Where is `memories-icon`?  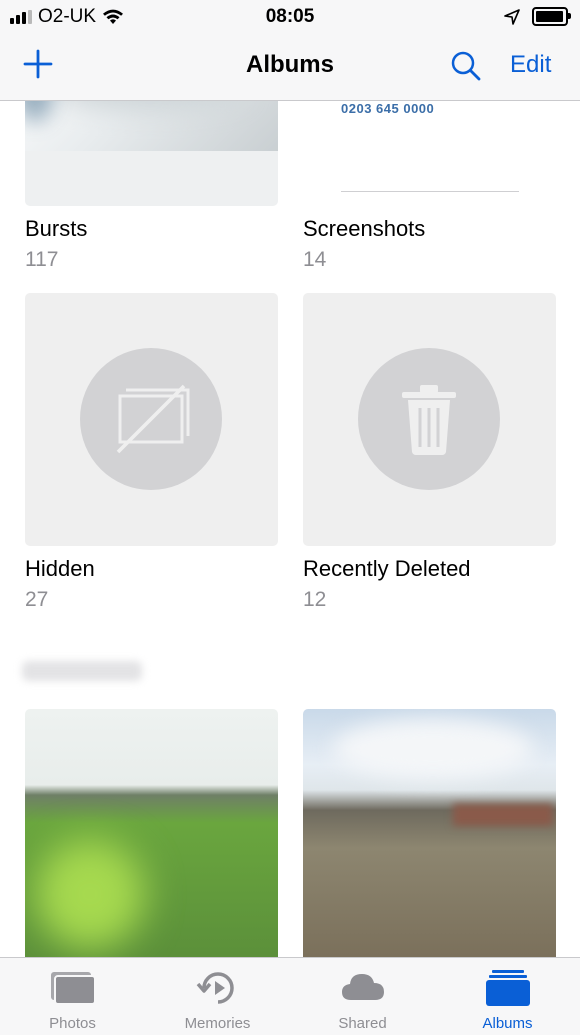
memories-icon is located at coordinates (215, 988).